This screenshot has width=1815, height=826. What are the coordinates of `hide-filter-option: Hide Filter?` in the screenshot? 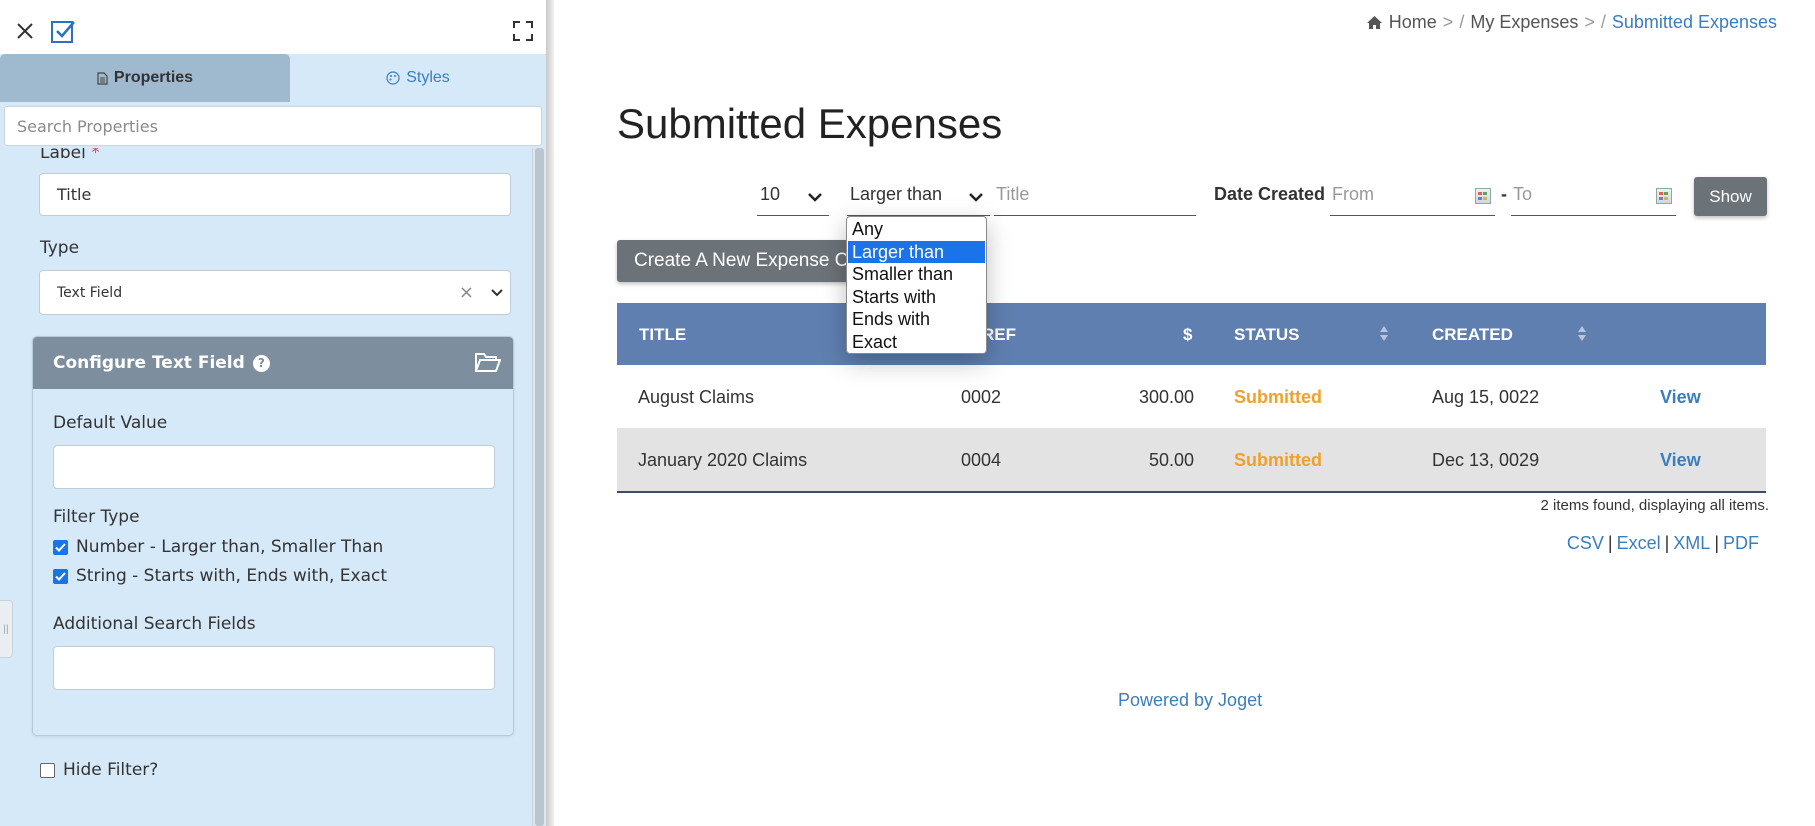 It's located at (99, 770).